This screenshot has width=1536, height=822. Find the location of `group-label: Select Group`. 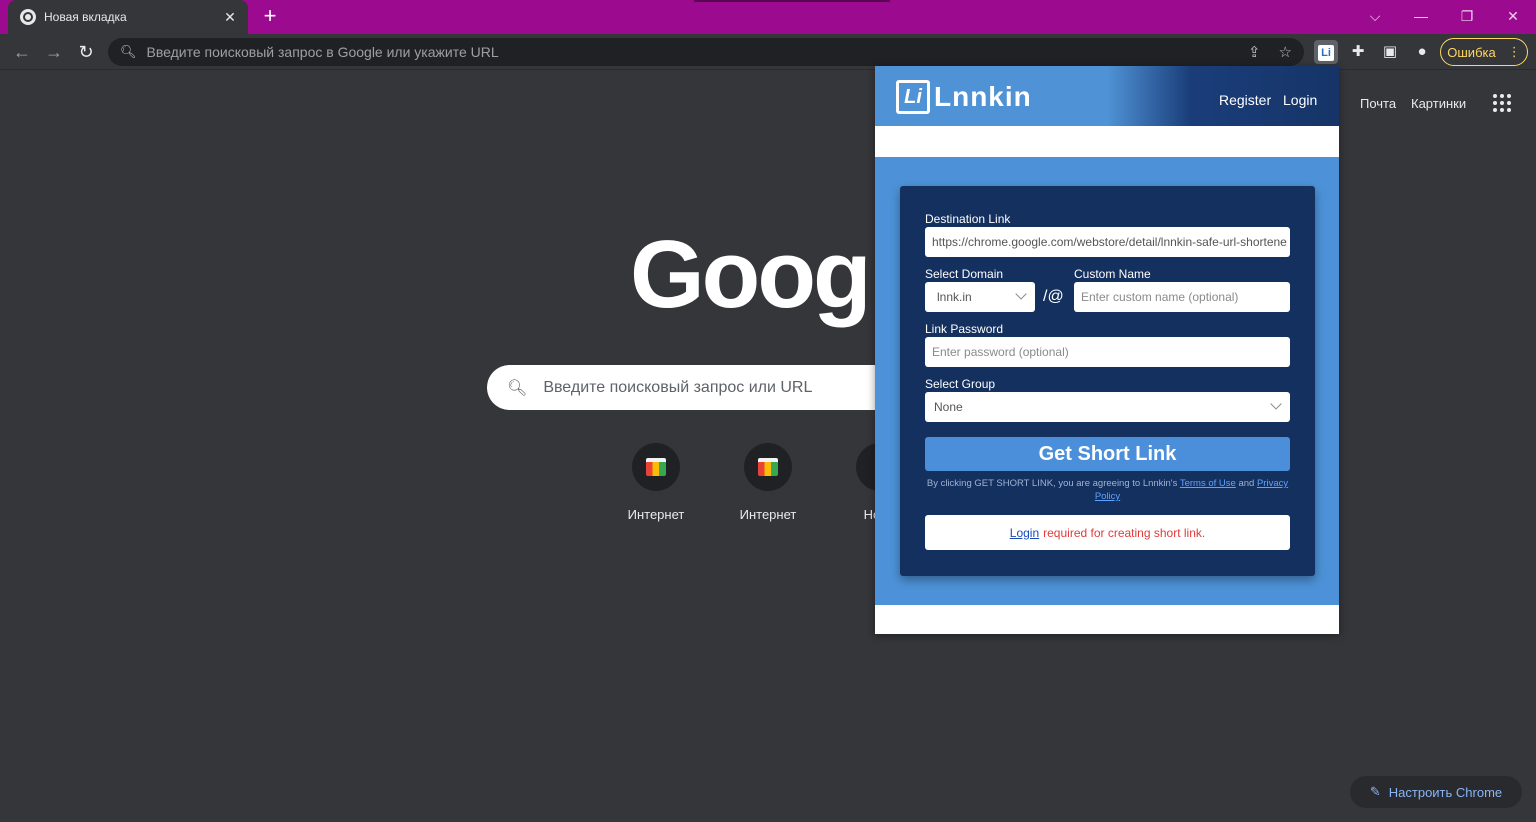

group-label: Select Group is located at coordinates (960, 384).